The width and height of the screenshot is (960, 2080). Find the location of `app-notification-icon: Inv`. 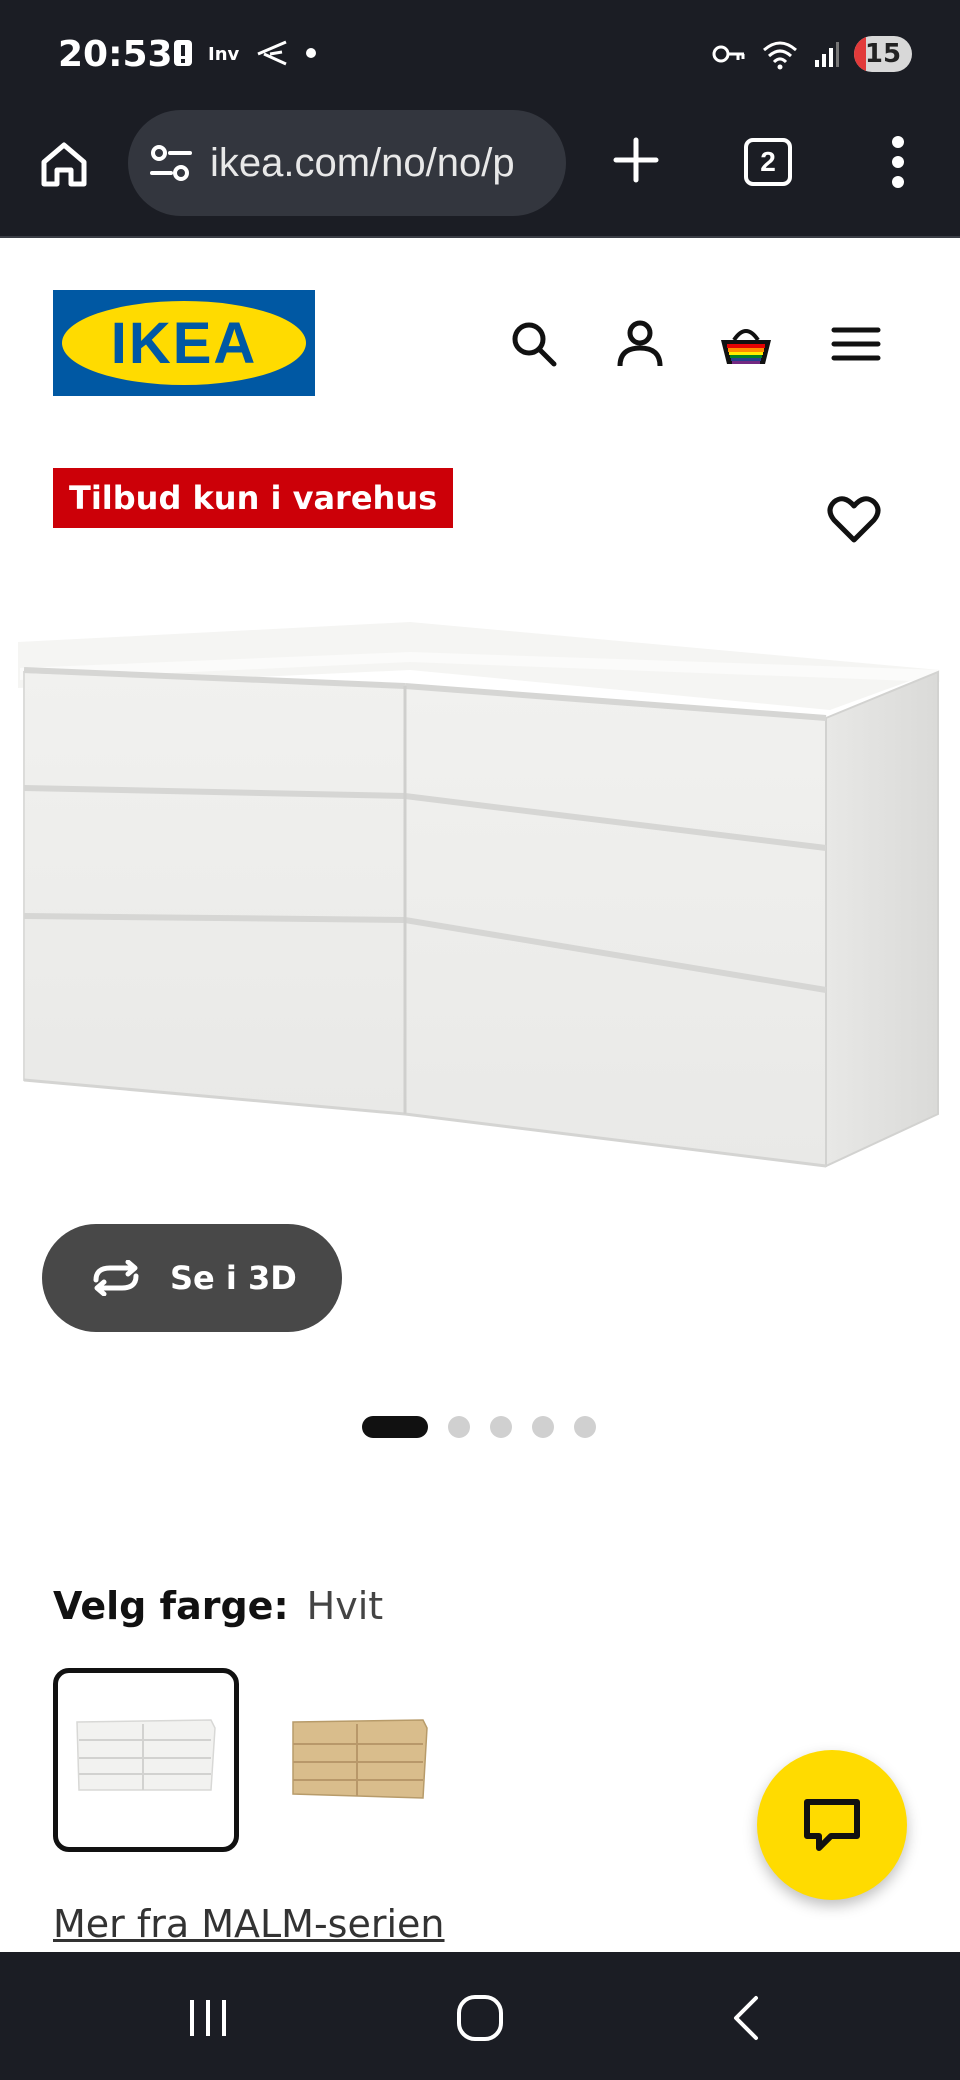

app-notification-icon: Inv is located at coordinates (224, 54).